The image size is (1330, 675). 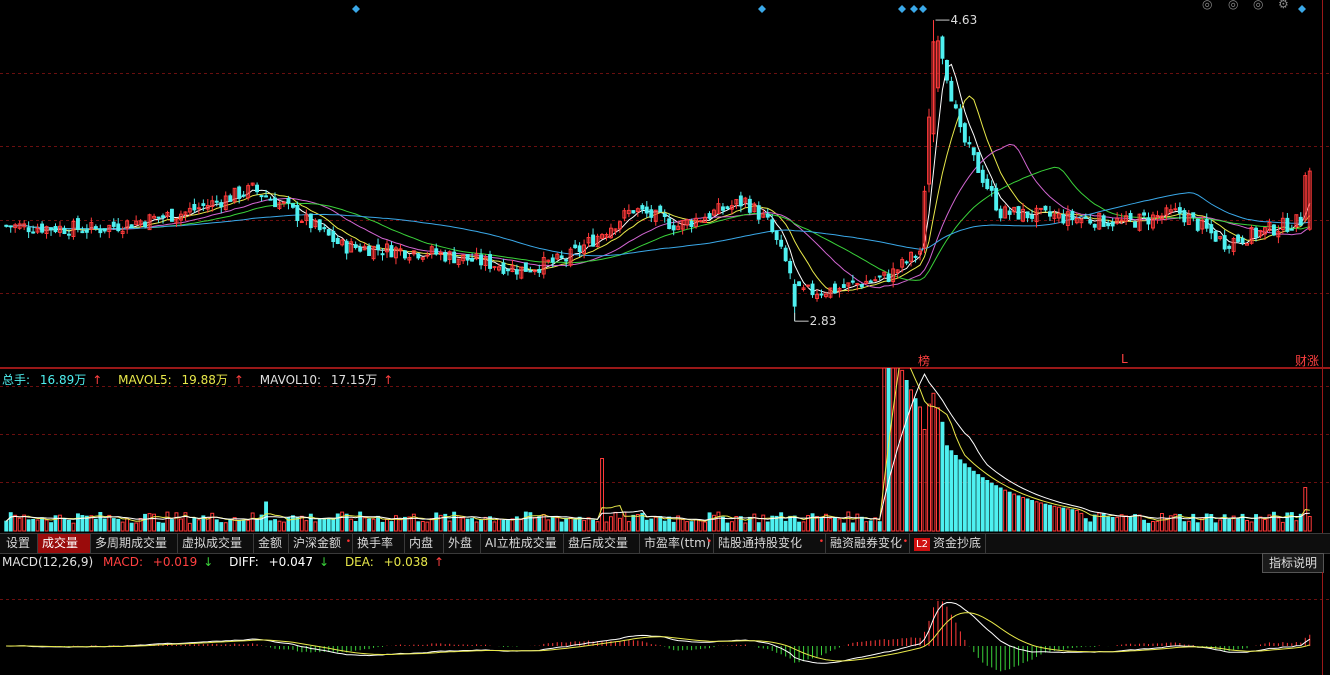 What do you see at coordinates (271, 543) in the screenshot?
I see `tab-4: 金额` at bounding box center [271, 543].